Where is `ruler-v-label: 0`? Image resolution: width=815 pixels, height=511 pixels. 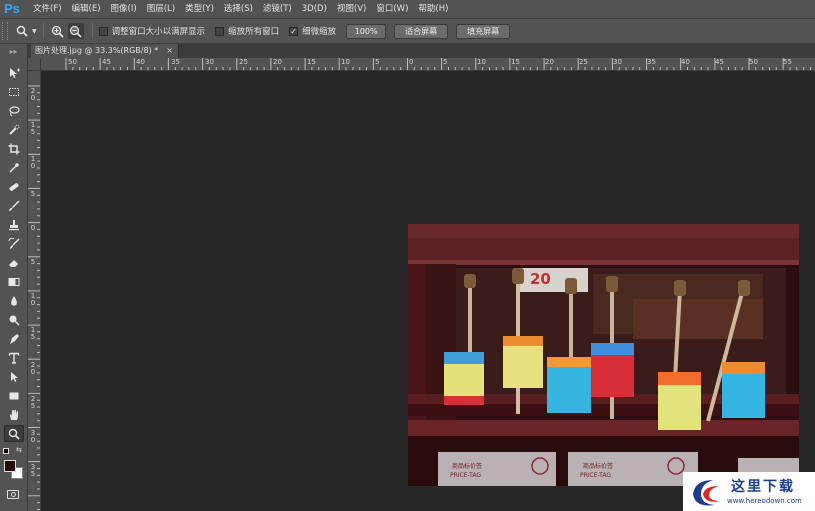
ruler-v-label: 0 is located at coordinates (33, 227).